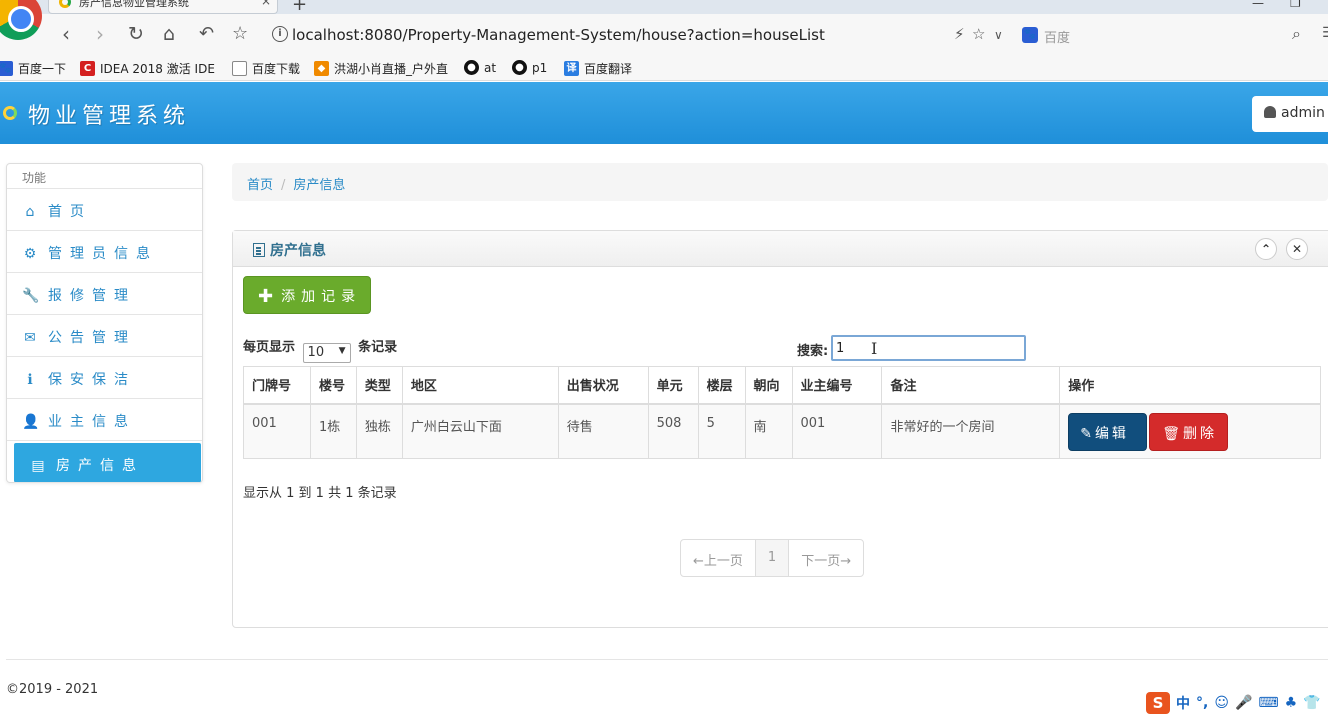  Describe the element at coordinates (277, 385) in the screenshot. I see `column-header: 门牌号` at that location.